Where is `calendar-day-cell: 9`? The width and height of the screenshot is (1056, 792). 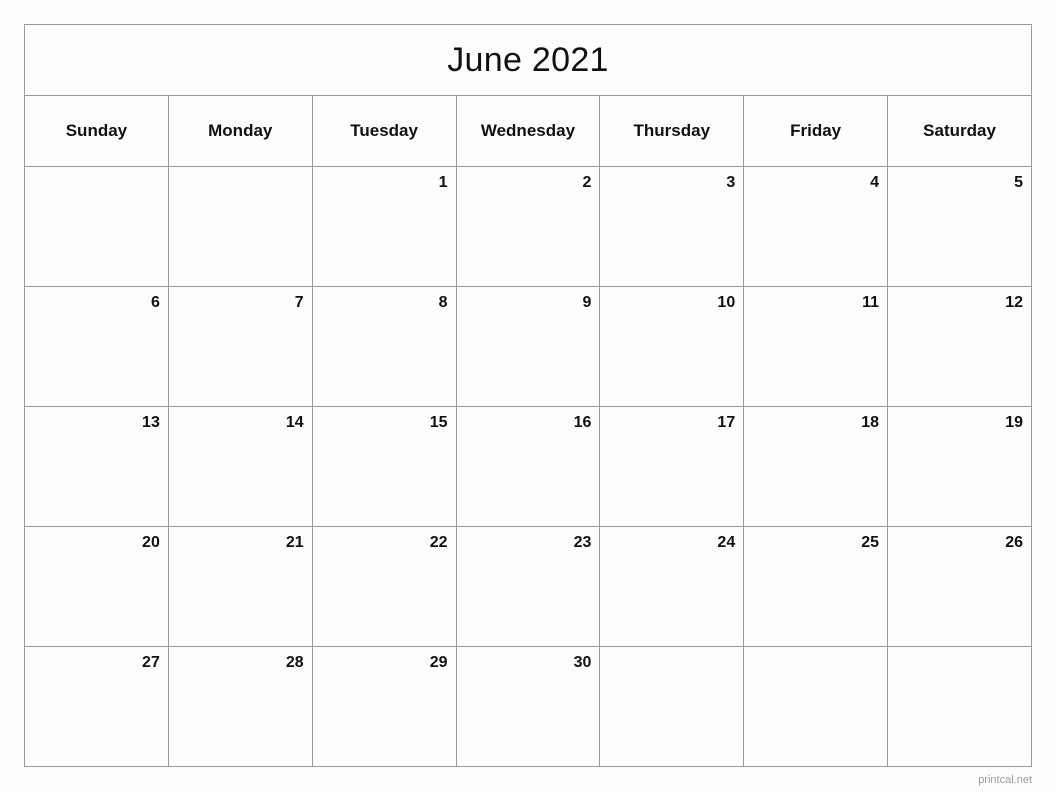
calendar-day-cell: 9 is located at coordinates (528, 346).